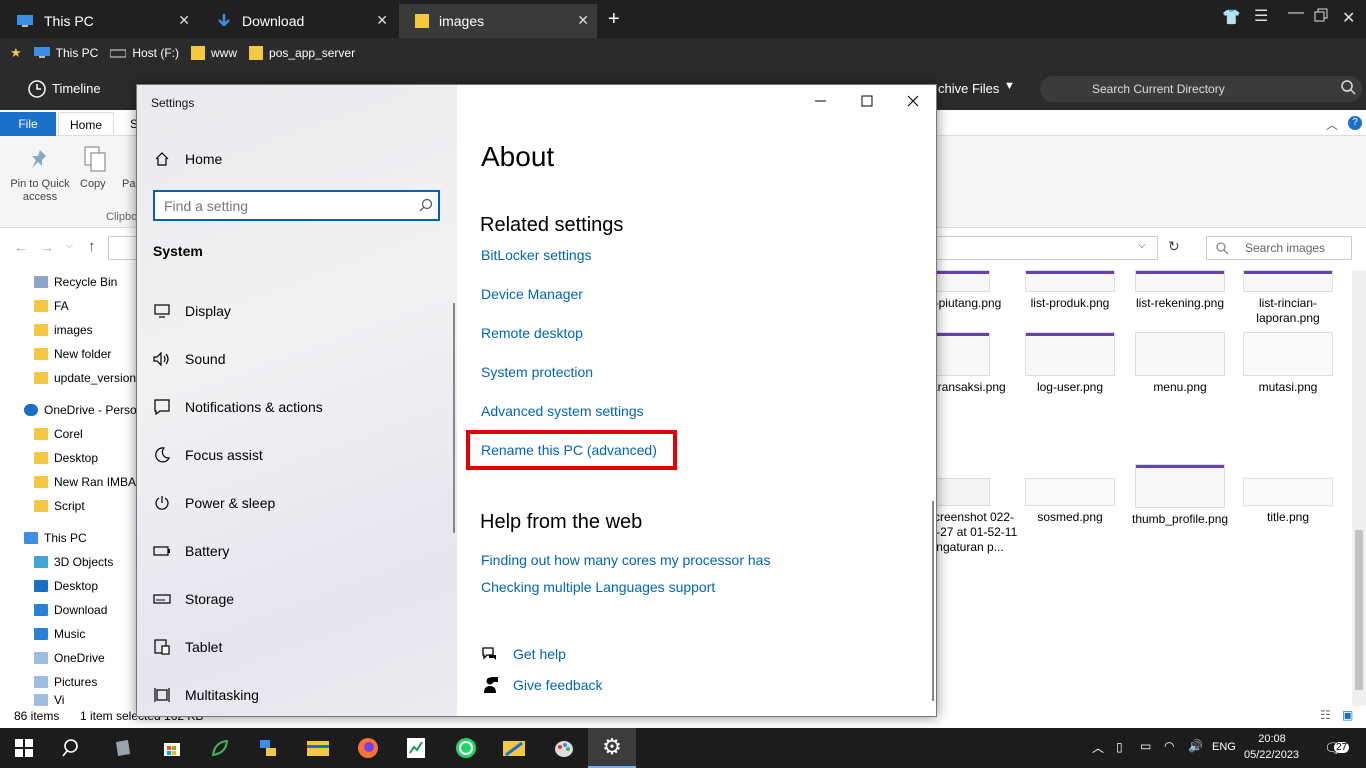 This screenshot has height=768, width=1366. I want to click on pin-to-quick-access-button: Pin to Quick access, so click(40, 191).